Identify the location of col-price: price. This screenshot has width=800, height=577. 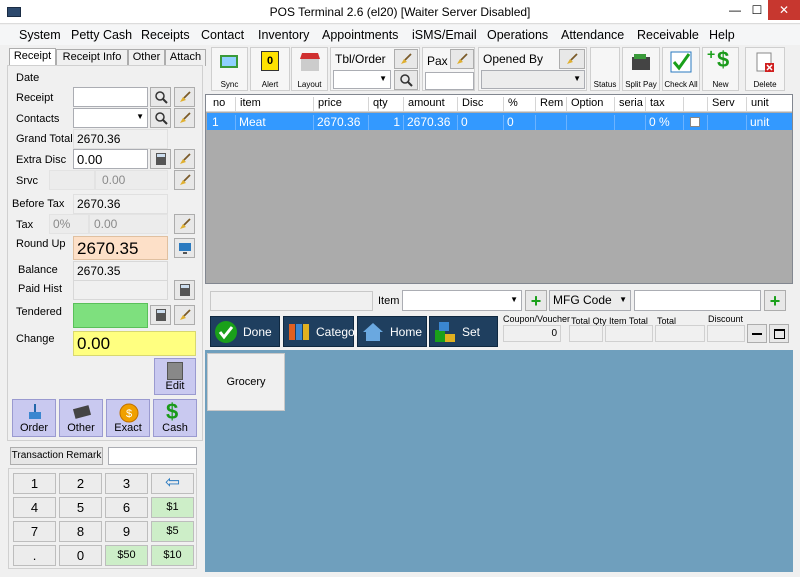
(327, 104).